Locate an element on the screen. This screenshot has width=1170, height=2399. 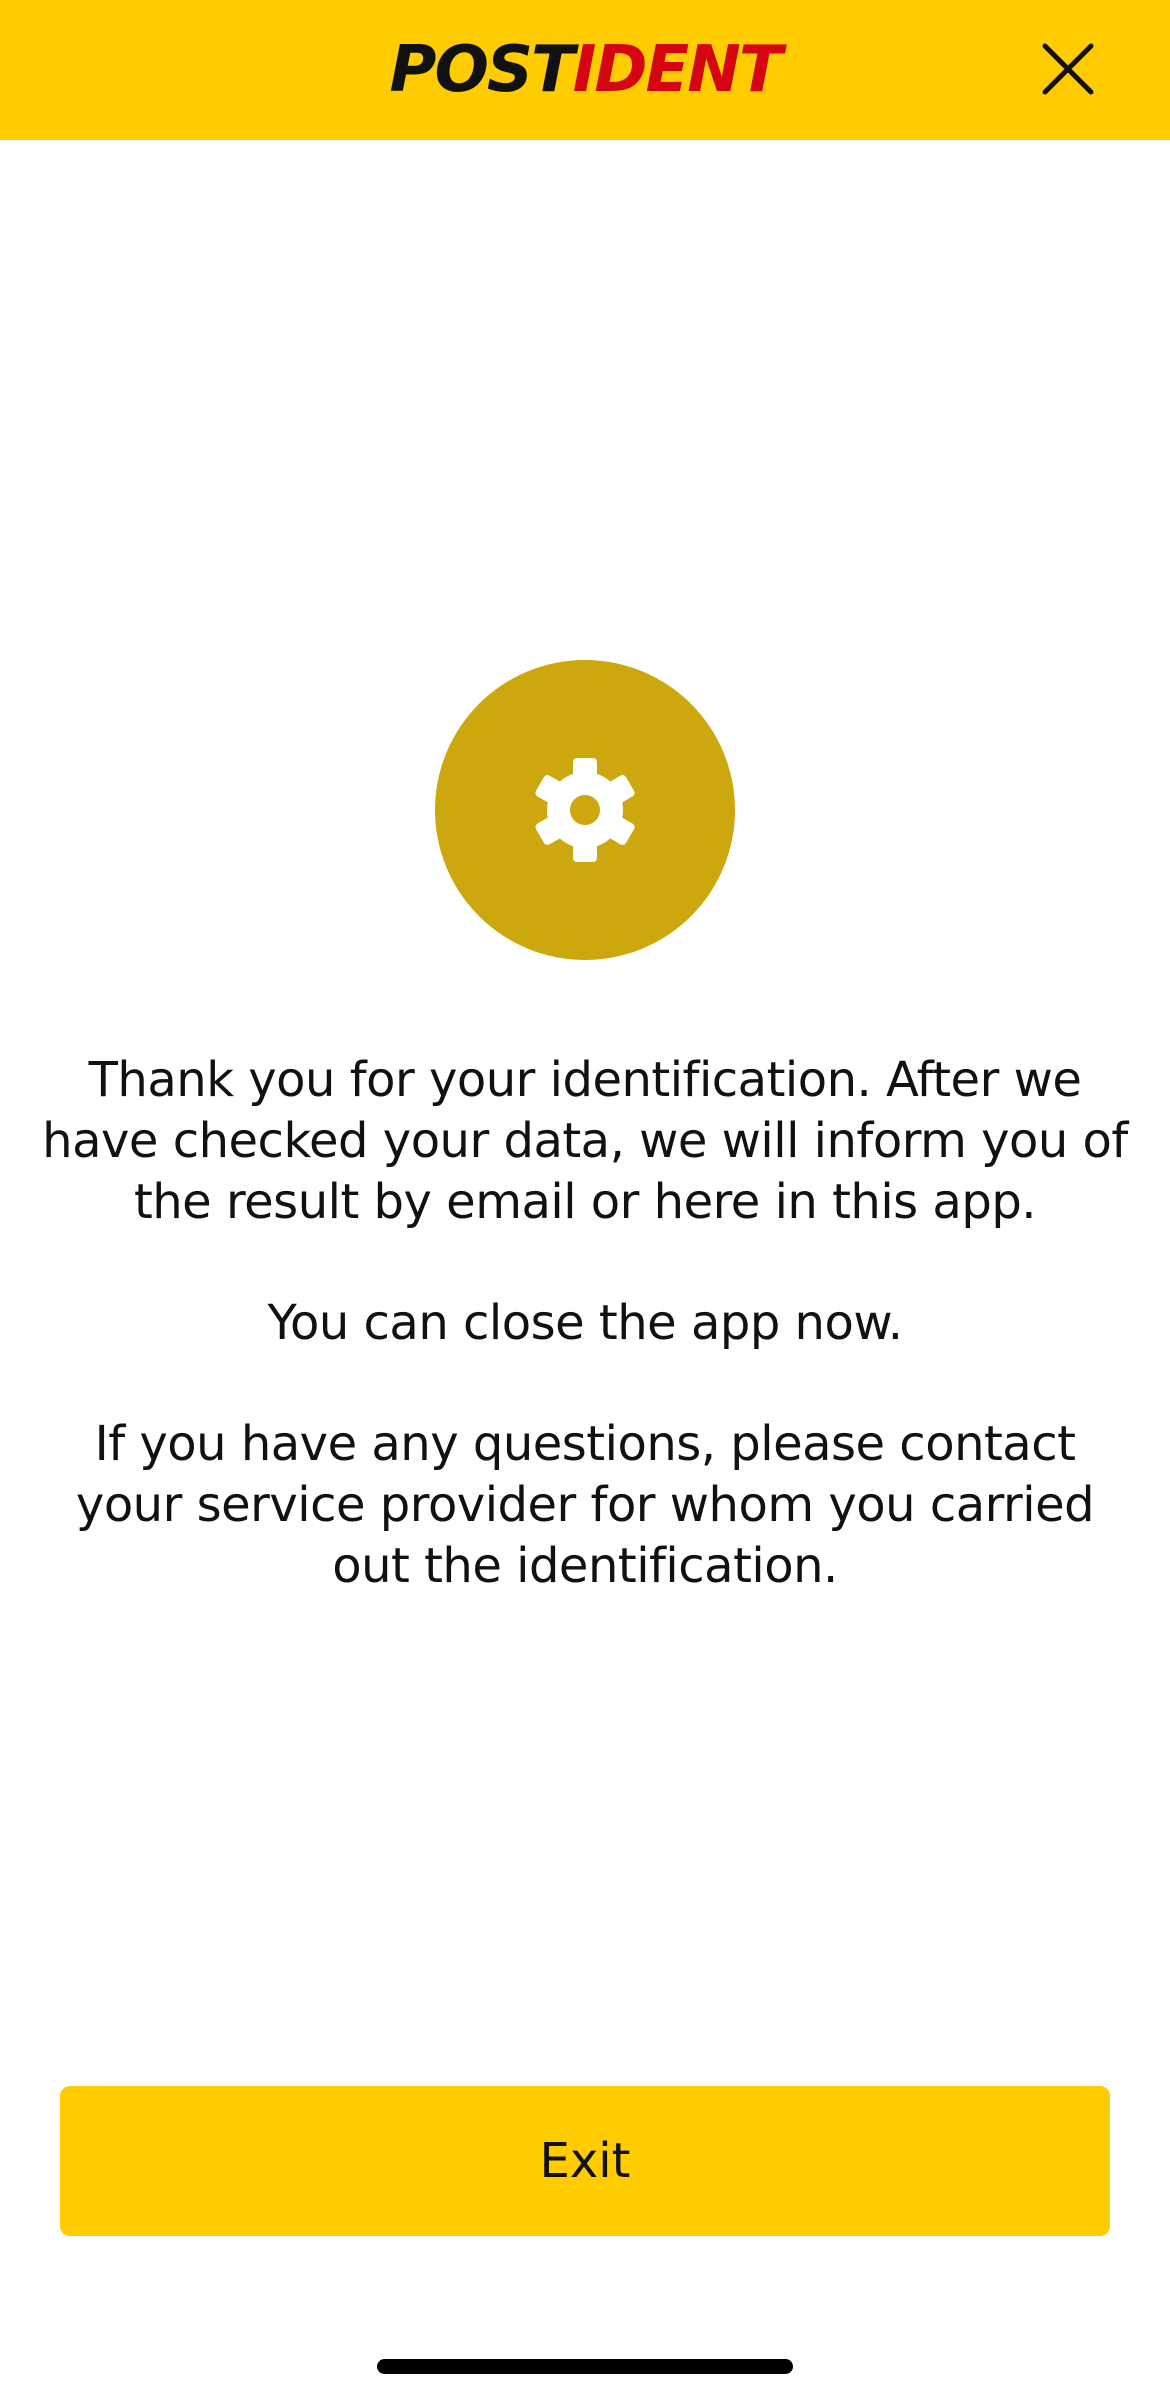
logo-post-text: POST is located at coordinates (482, 70).